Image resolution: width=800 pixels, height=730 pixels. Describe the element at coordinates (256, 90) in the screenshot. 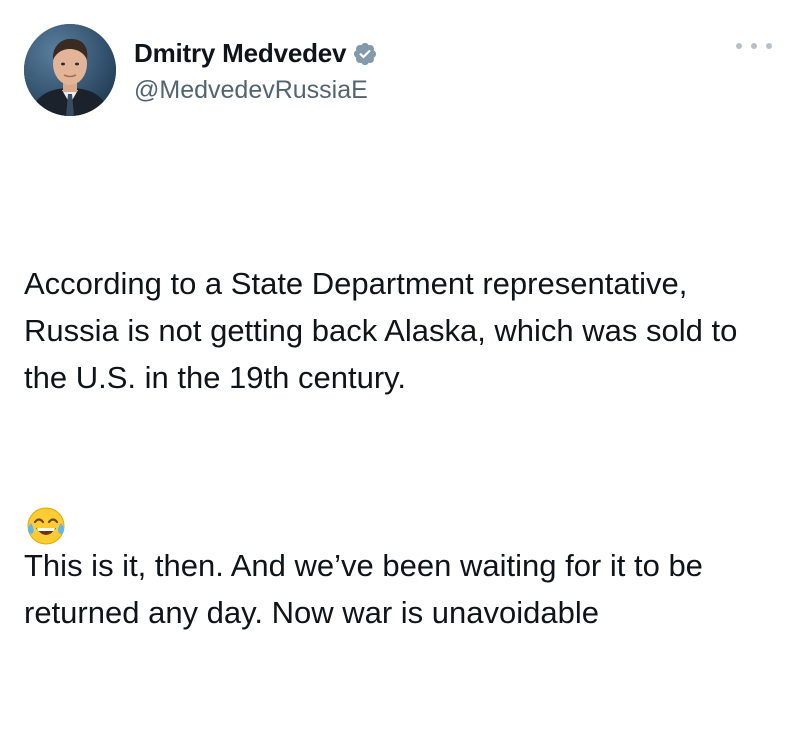

I see `author-handle: @MedvedevRussiaE` at that location.